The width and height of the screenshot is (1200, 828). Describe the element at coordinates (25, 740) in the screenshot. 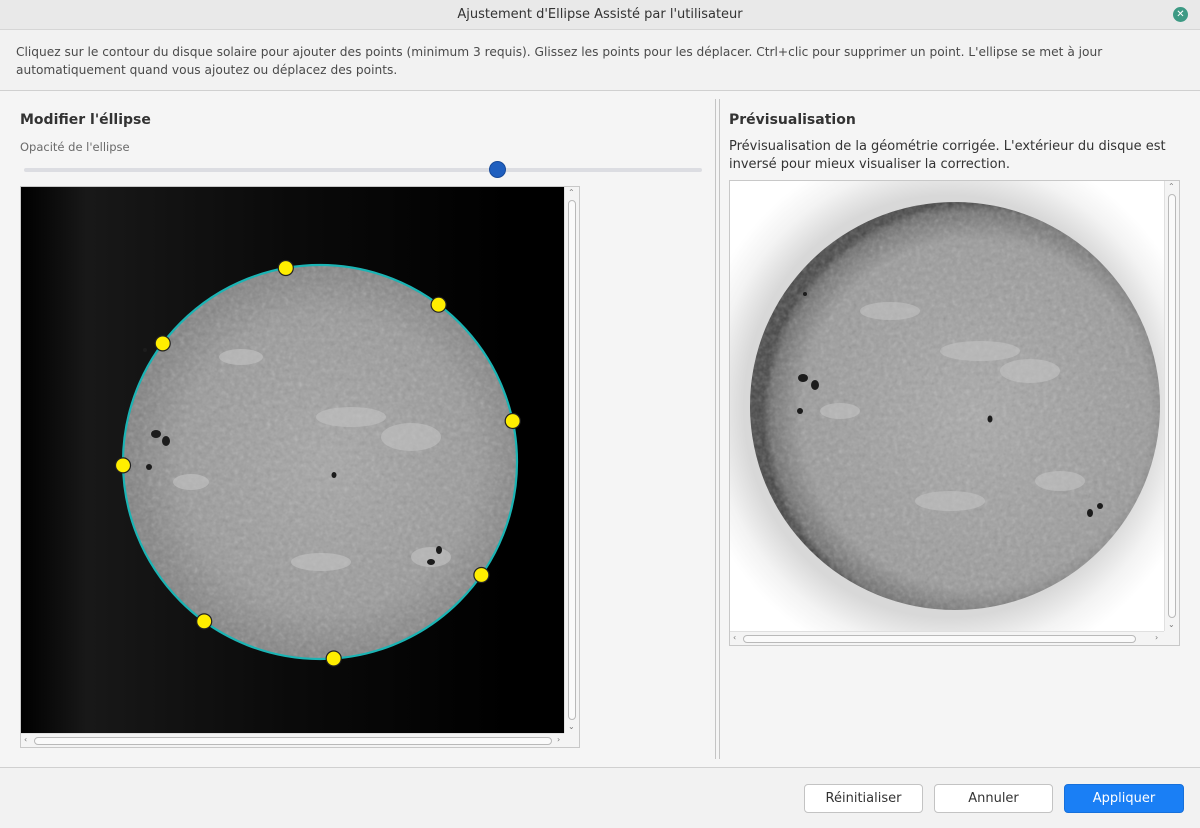

I see `scroll-left-arrow: ‹` at that location.